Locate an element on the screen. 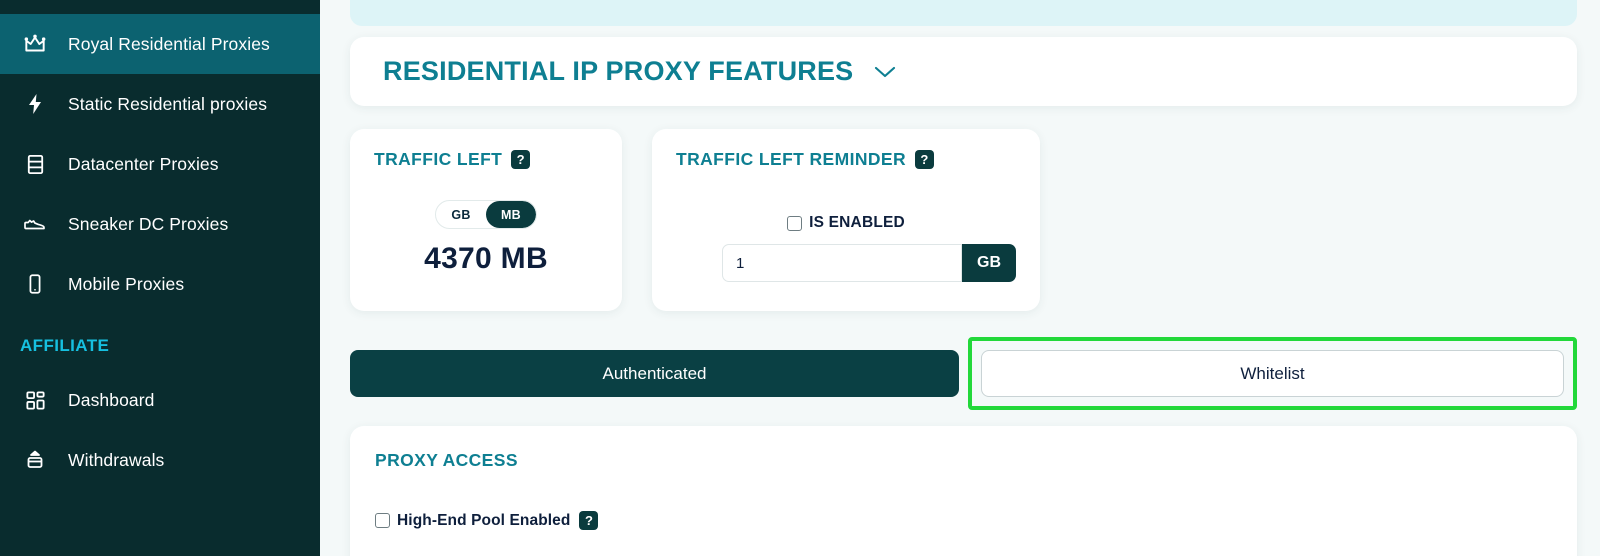 This screenshot has width=1600, height=556. high-end-pool-row: High-End Pool Enabled ? is located at coordinates (961, 520).